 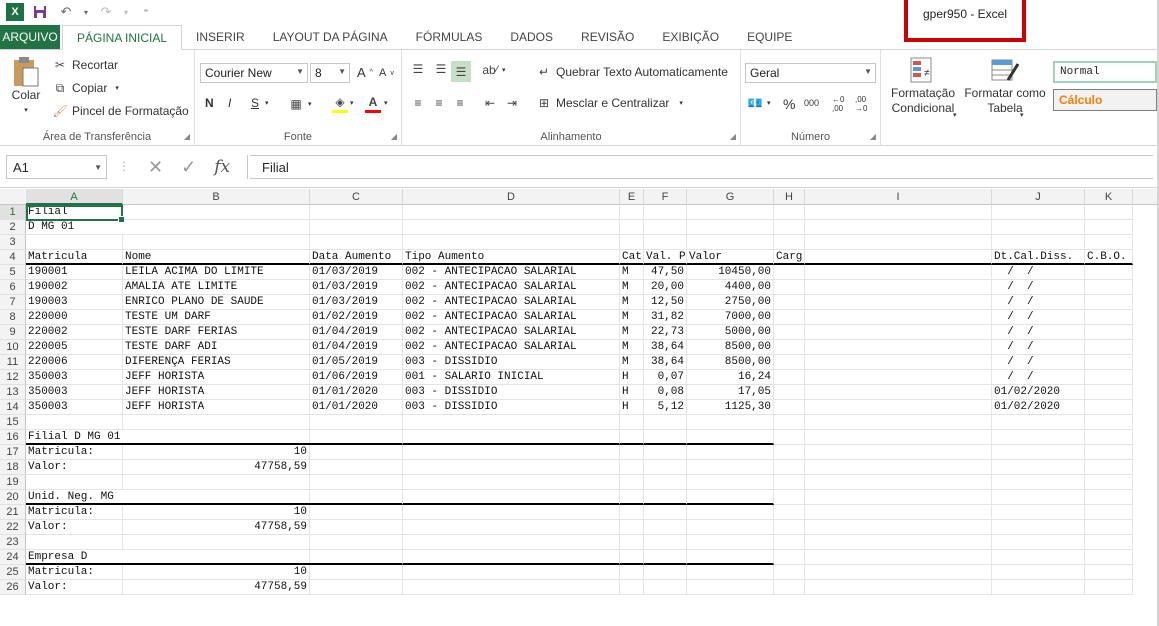 I want to click on cell-g24, so click(x=730, y=557).